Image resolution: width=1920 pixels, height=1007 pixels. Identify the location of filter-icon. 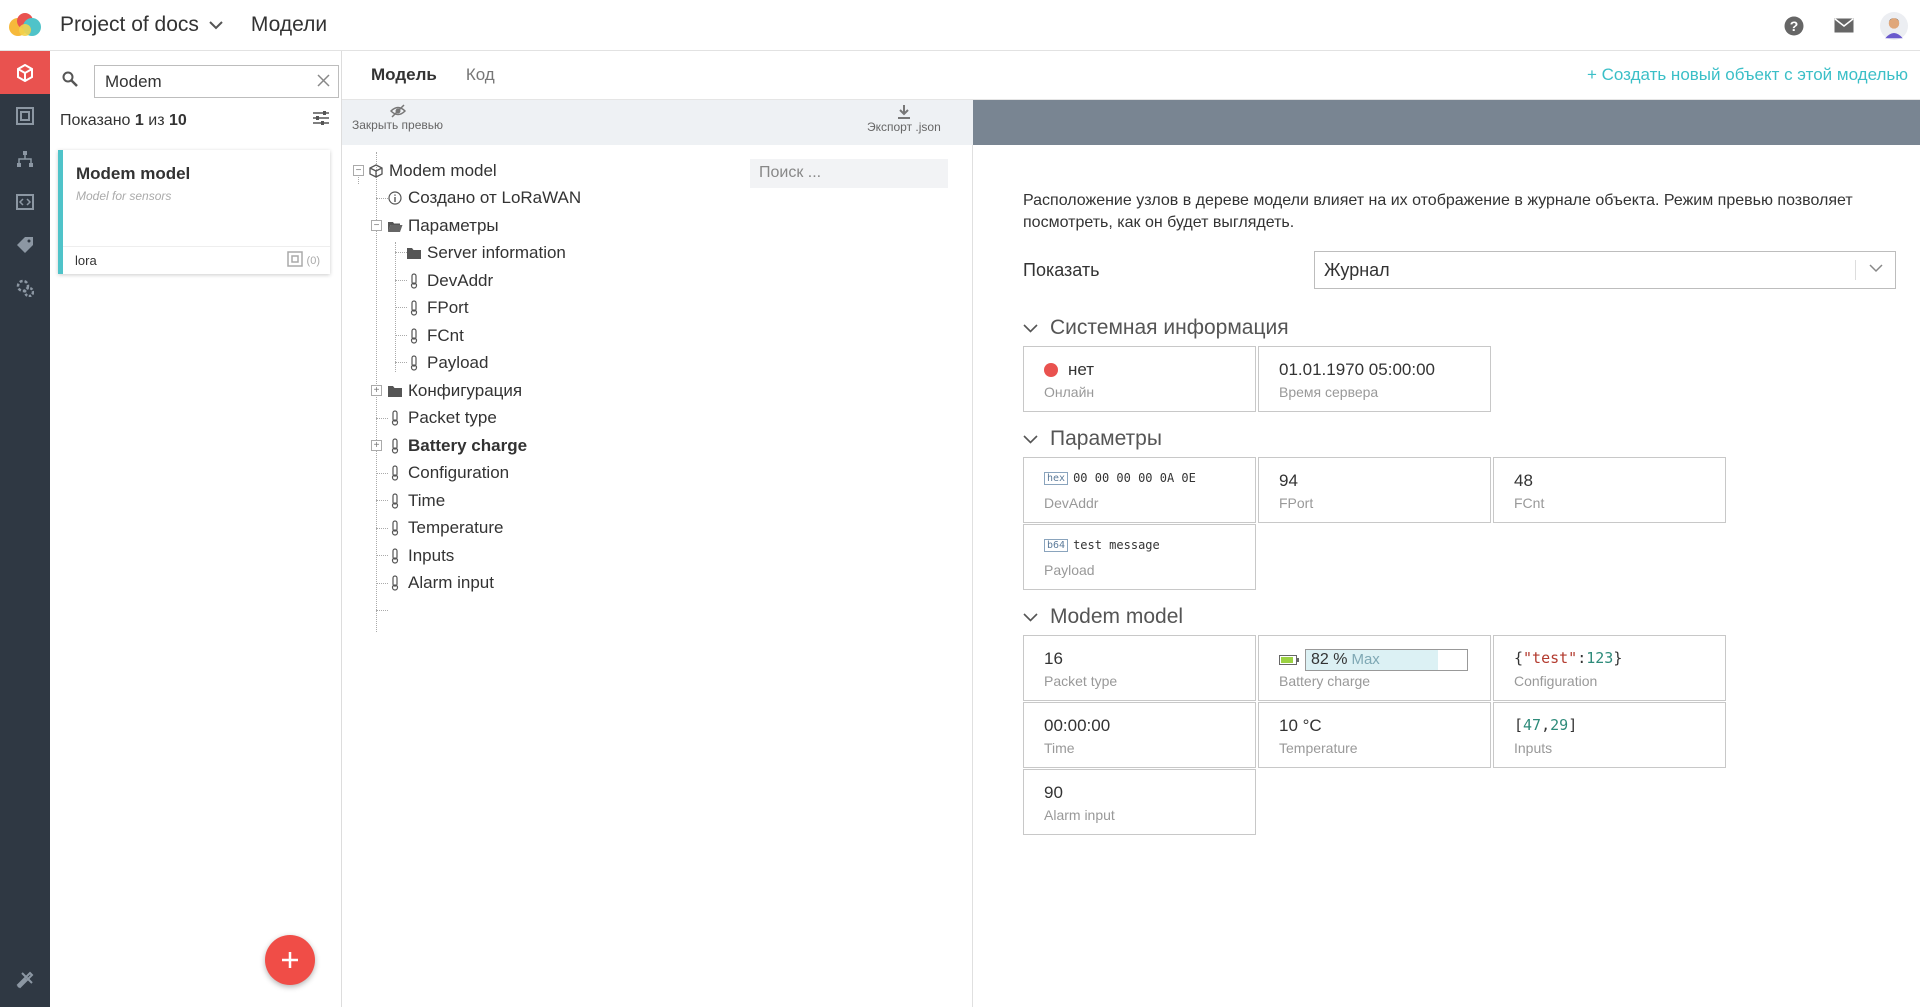
(321, 120).